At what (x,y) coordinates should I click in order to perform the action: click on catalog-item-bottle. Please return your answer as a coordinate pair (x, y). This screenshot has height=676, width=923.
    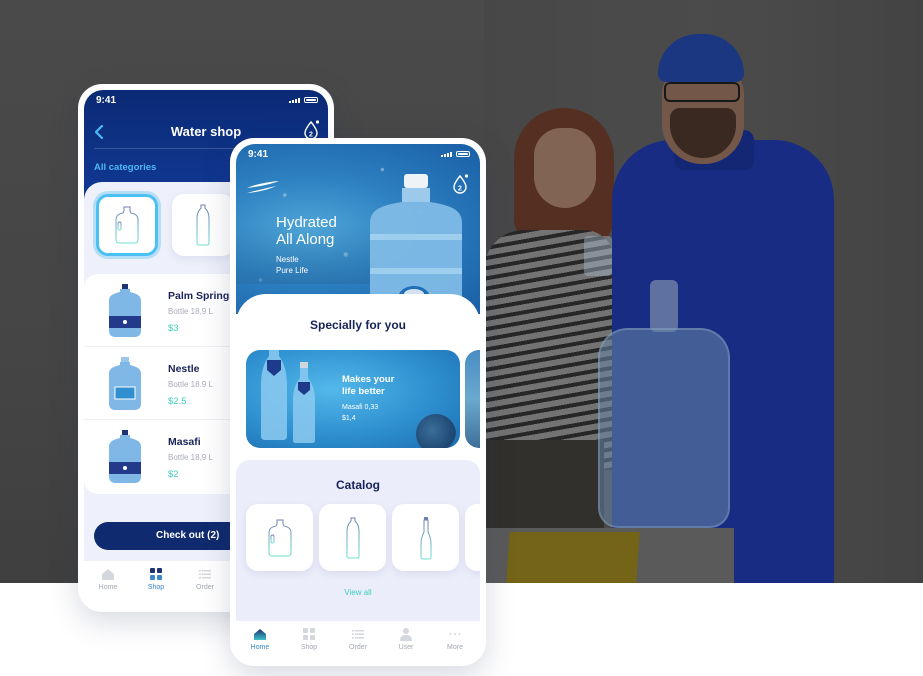
    Looking at the image, I should click on (352, 537).